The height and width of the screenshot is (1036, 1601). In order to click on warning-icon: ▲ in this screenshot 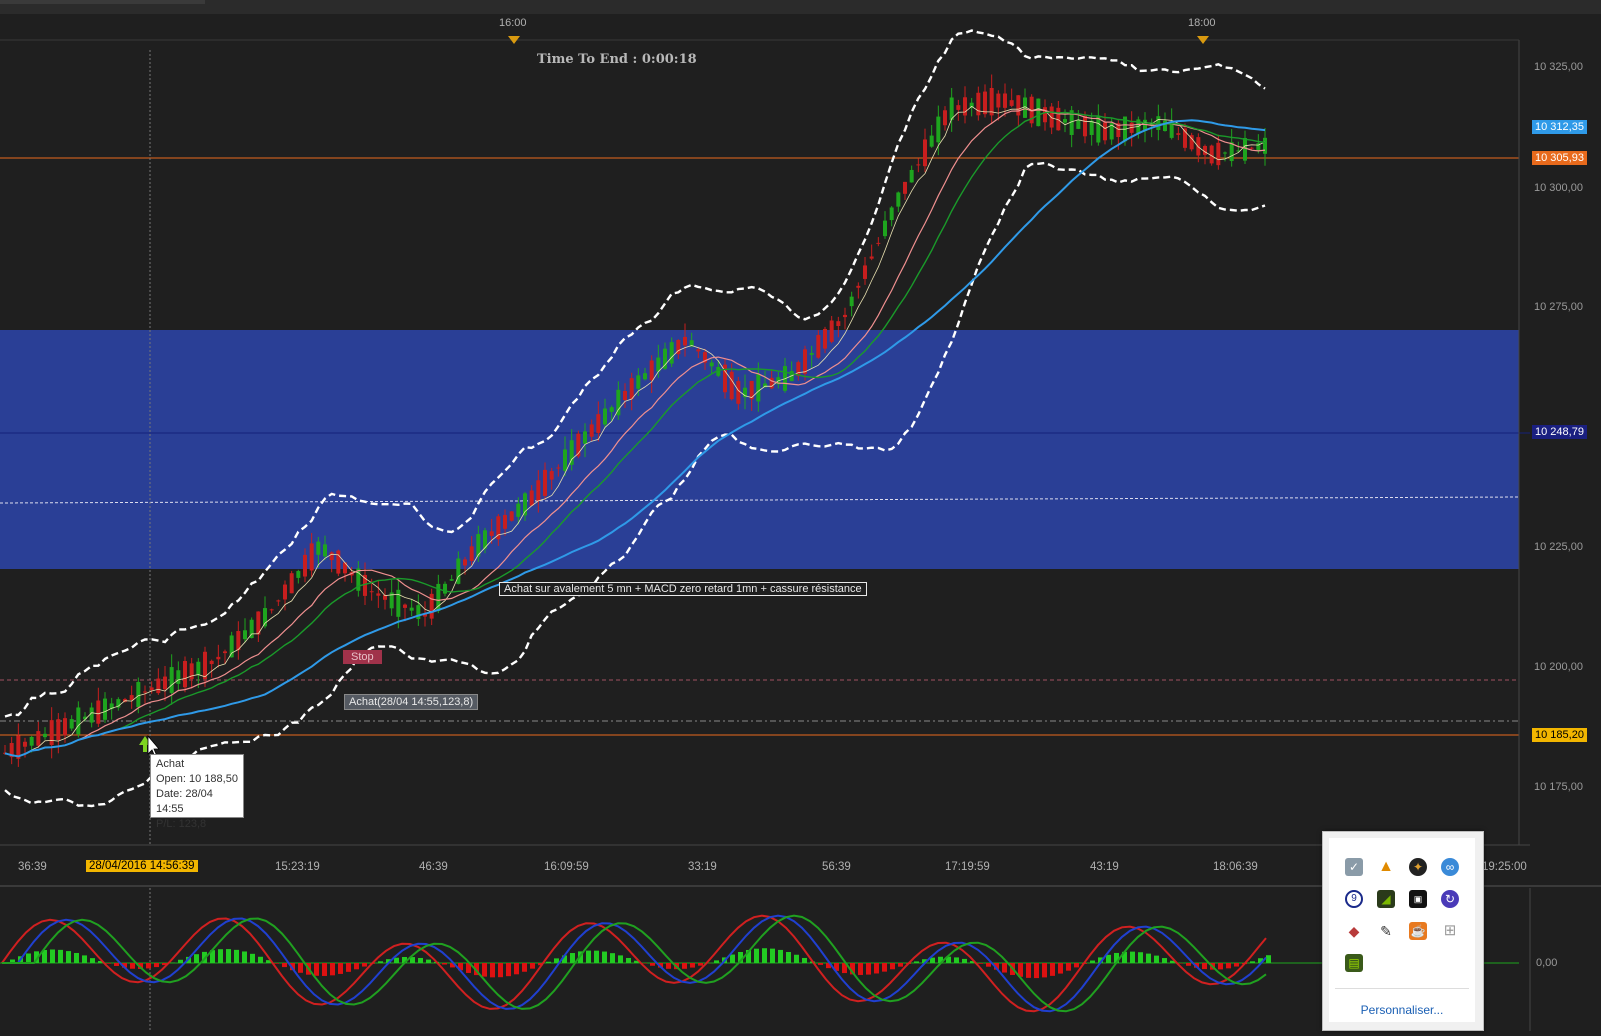, I will do `click(1386, 867)`.